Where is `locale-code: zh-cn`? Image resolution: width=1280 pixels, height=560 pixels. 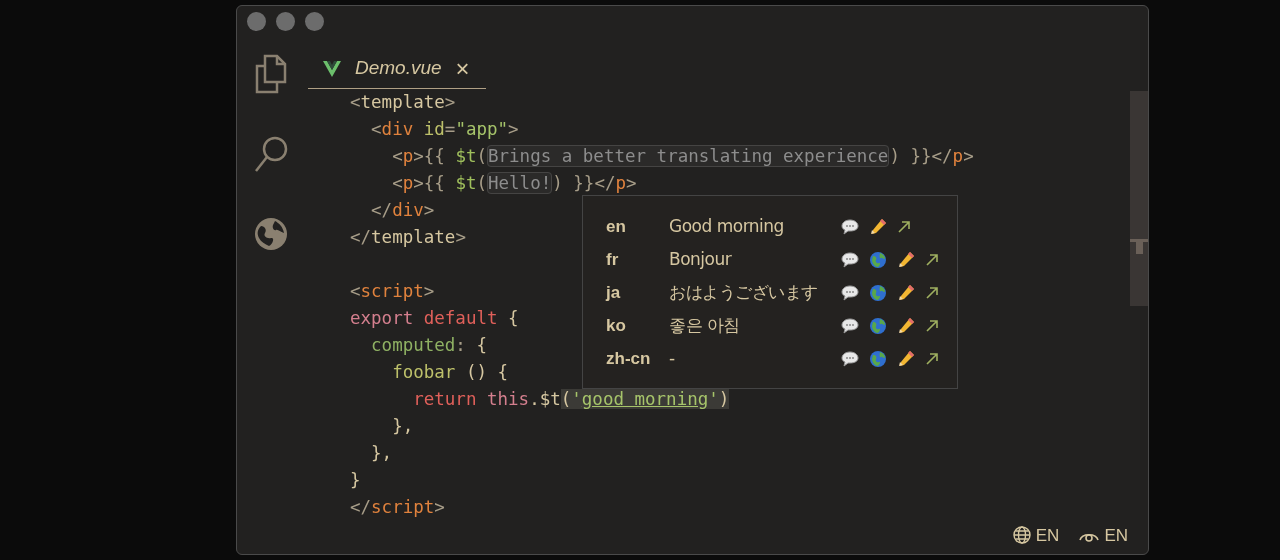
locale-code: zh-cn is located at coordinates (629, 358).